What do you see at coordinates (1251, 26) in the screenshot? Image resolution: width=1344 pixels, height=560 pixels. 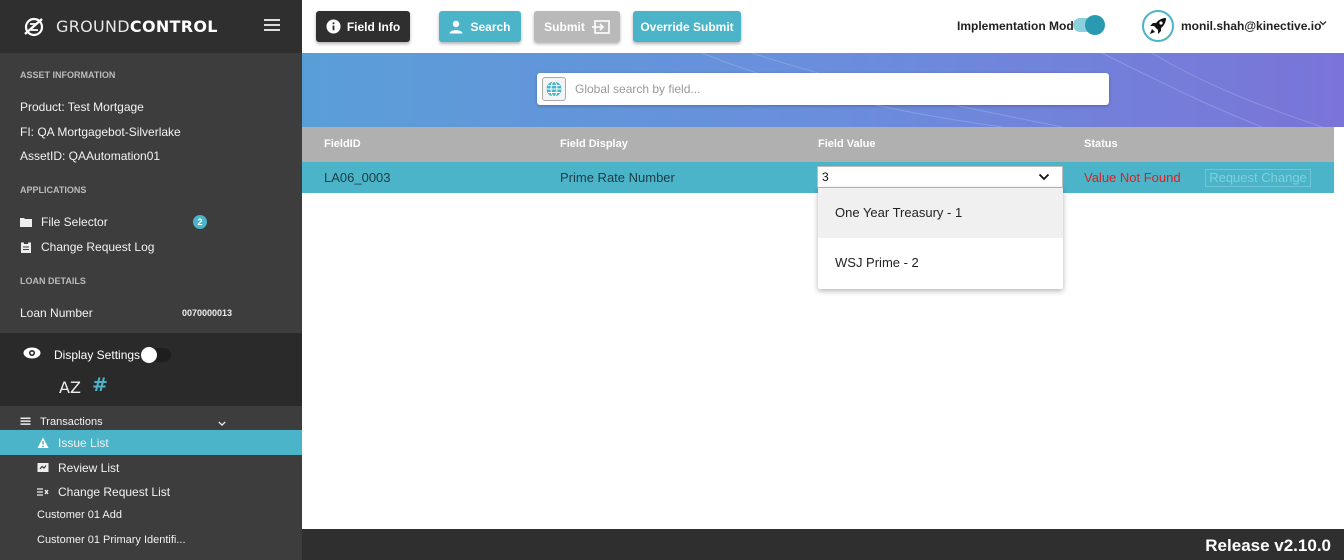 I see `user-email: monil.shah@kinective.io` at bounding box center [1251, 26].